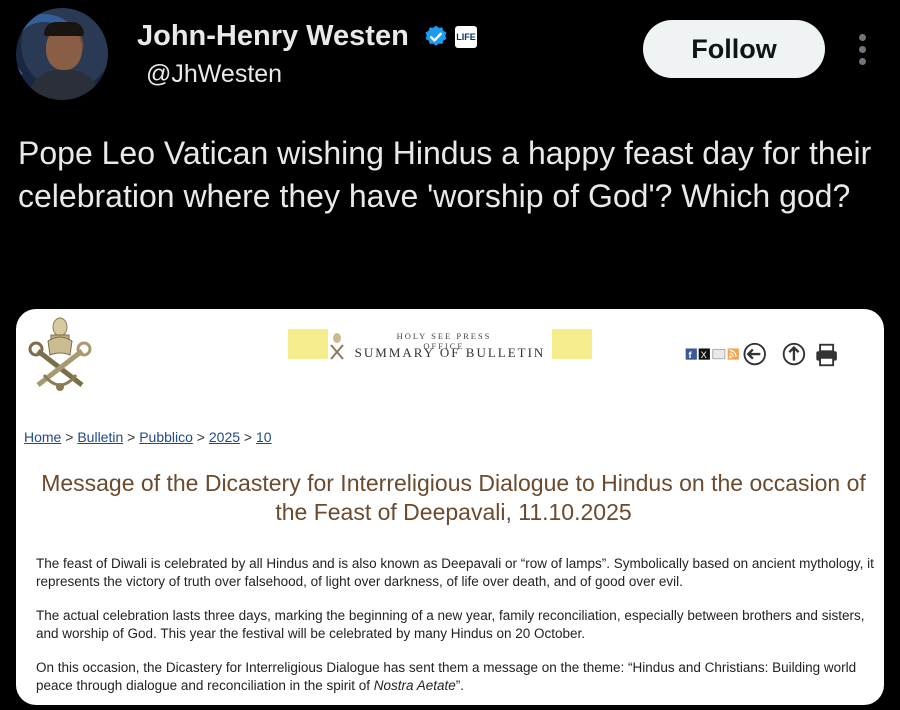  What do you see at coordinates (719, 354) in the screenshot?
I see `email-icon` at bounding box center [719, 354].